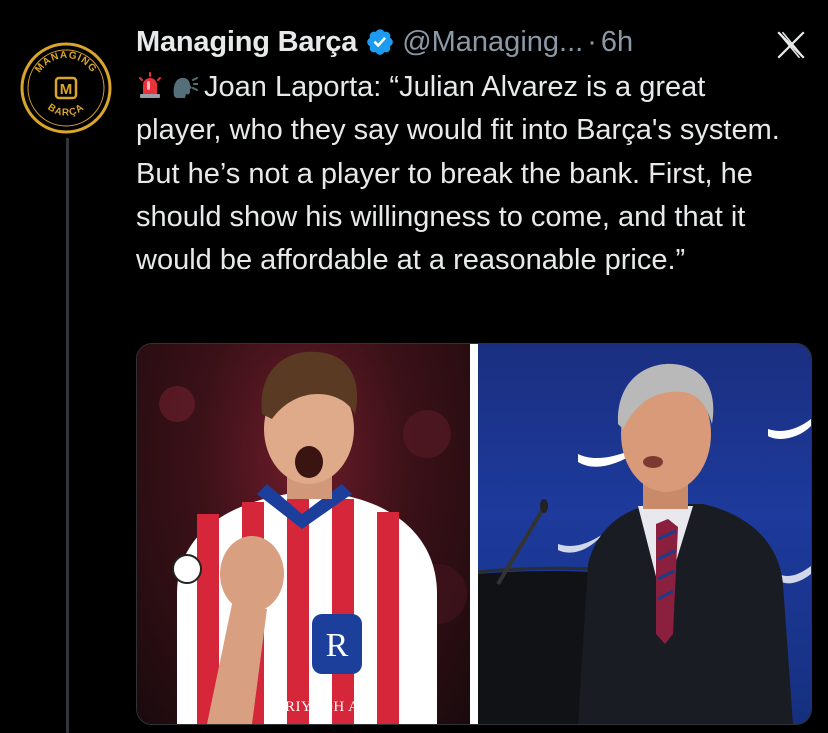  I want to click on svg-text: R, so click(337, 645).